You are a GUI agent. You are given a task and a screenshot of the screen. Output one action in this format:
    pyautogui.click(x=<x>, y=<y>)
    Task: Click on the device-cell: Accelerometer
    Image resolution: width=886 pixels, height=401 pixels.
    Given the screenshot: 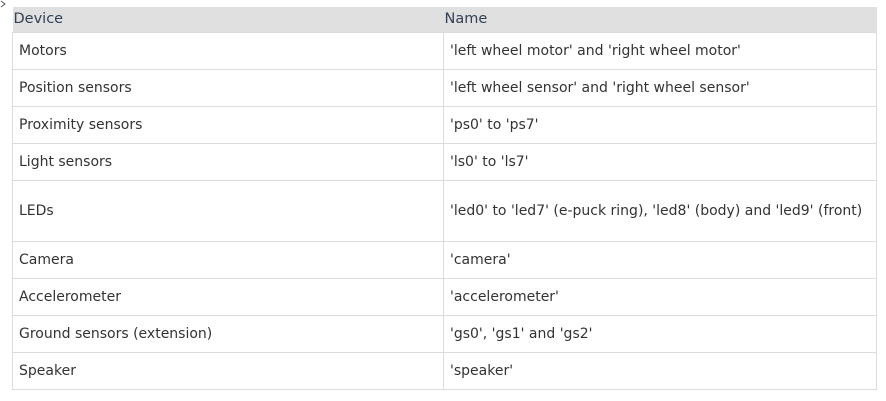 What is the action you would take?
    pyautogui.click(x=228, y=297)
    